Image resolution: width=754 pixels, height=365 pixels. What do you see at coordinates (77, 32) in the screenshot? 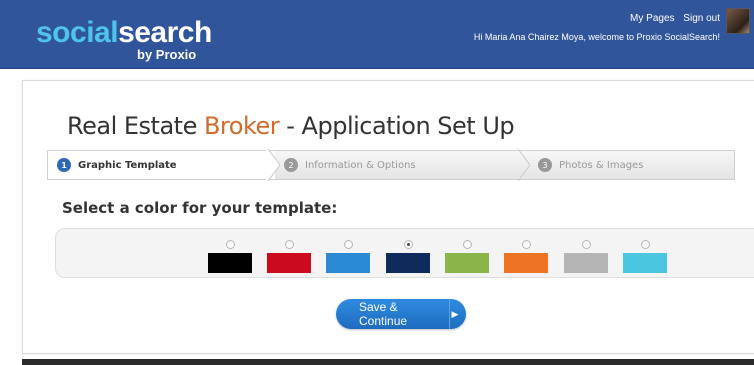
I see `logo-text-social: social` at bounding box center [77, 32].